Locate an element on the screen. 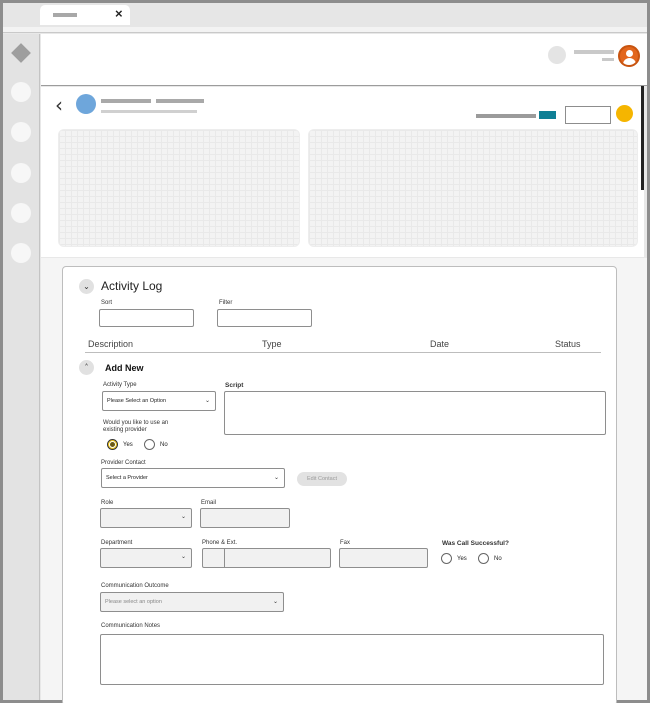 Image resolution: width=650 pixels, height=703 pixels. close-icon: × is located at coordinates (119, 13).